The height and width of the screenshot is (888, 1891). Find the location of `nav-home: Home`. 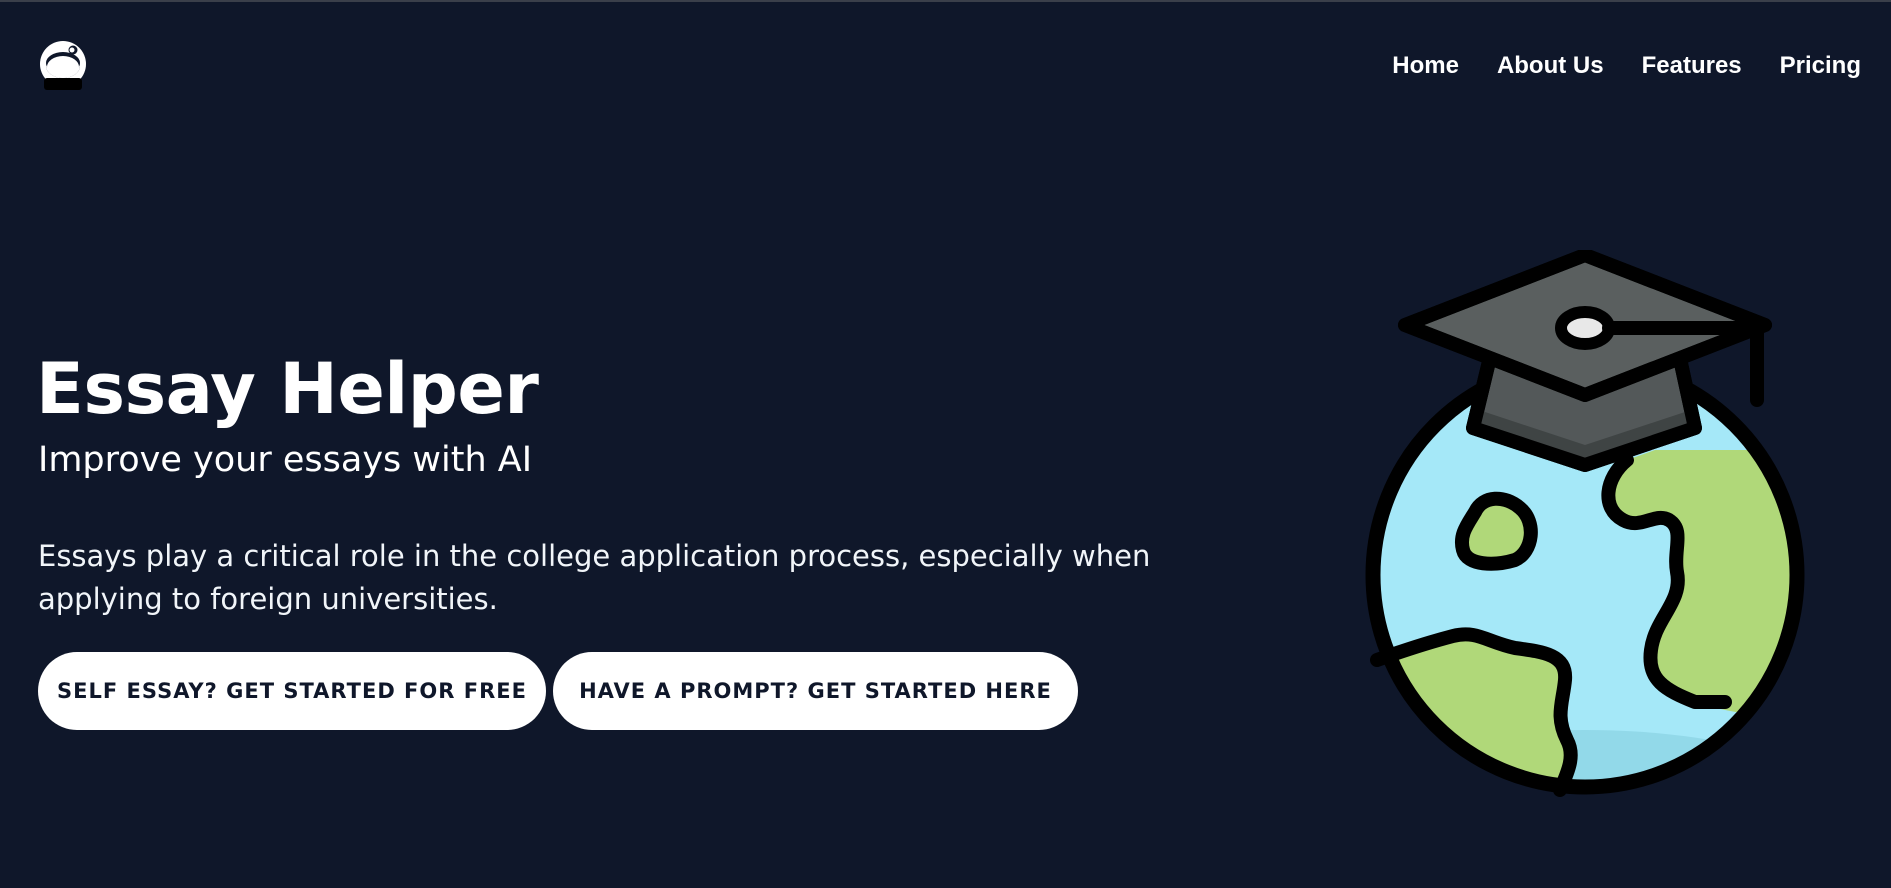

nav-home: Home is located at coordinates (1425, 66).